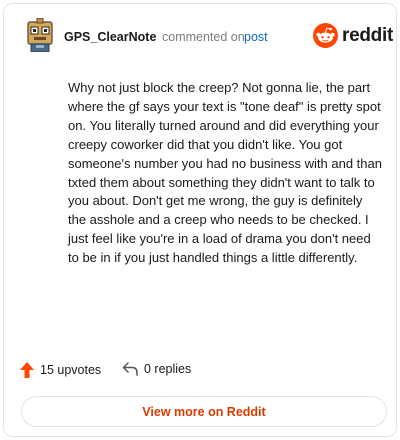  I want to click on replies-button: 0 replies, so click(156, 369).